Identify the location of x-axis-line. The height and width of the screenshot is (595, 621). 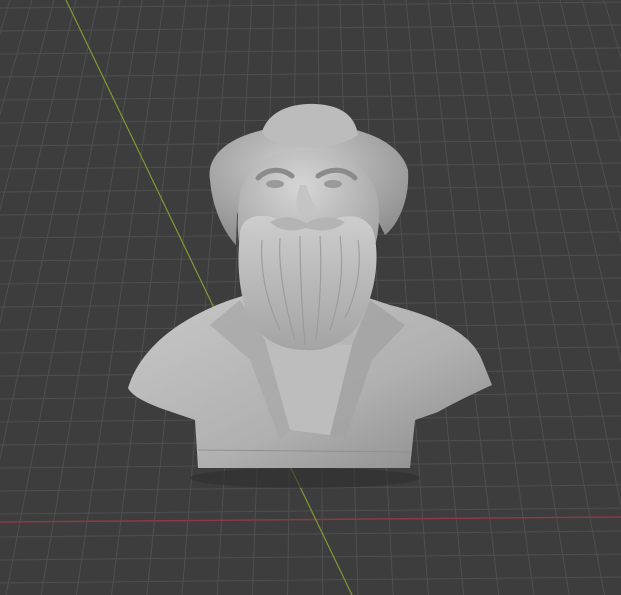
(310, 519).